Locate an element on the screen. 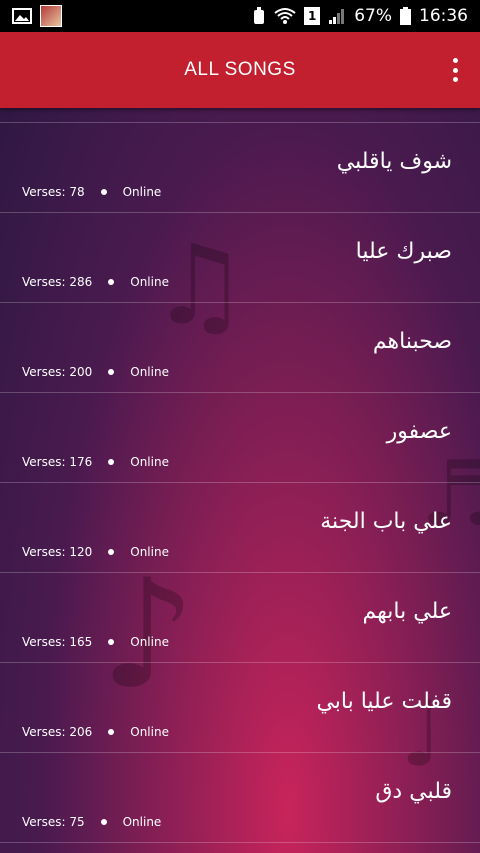 This screenshot has height=853, width=480. song-meta: Verses: 200 Online is located at coordinates (95, 372).